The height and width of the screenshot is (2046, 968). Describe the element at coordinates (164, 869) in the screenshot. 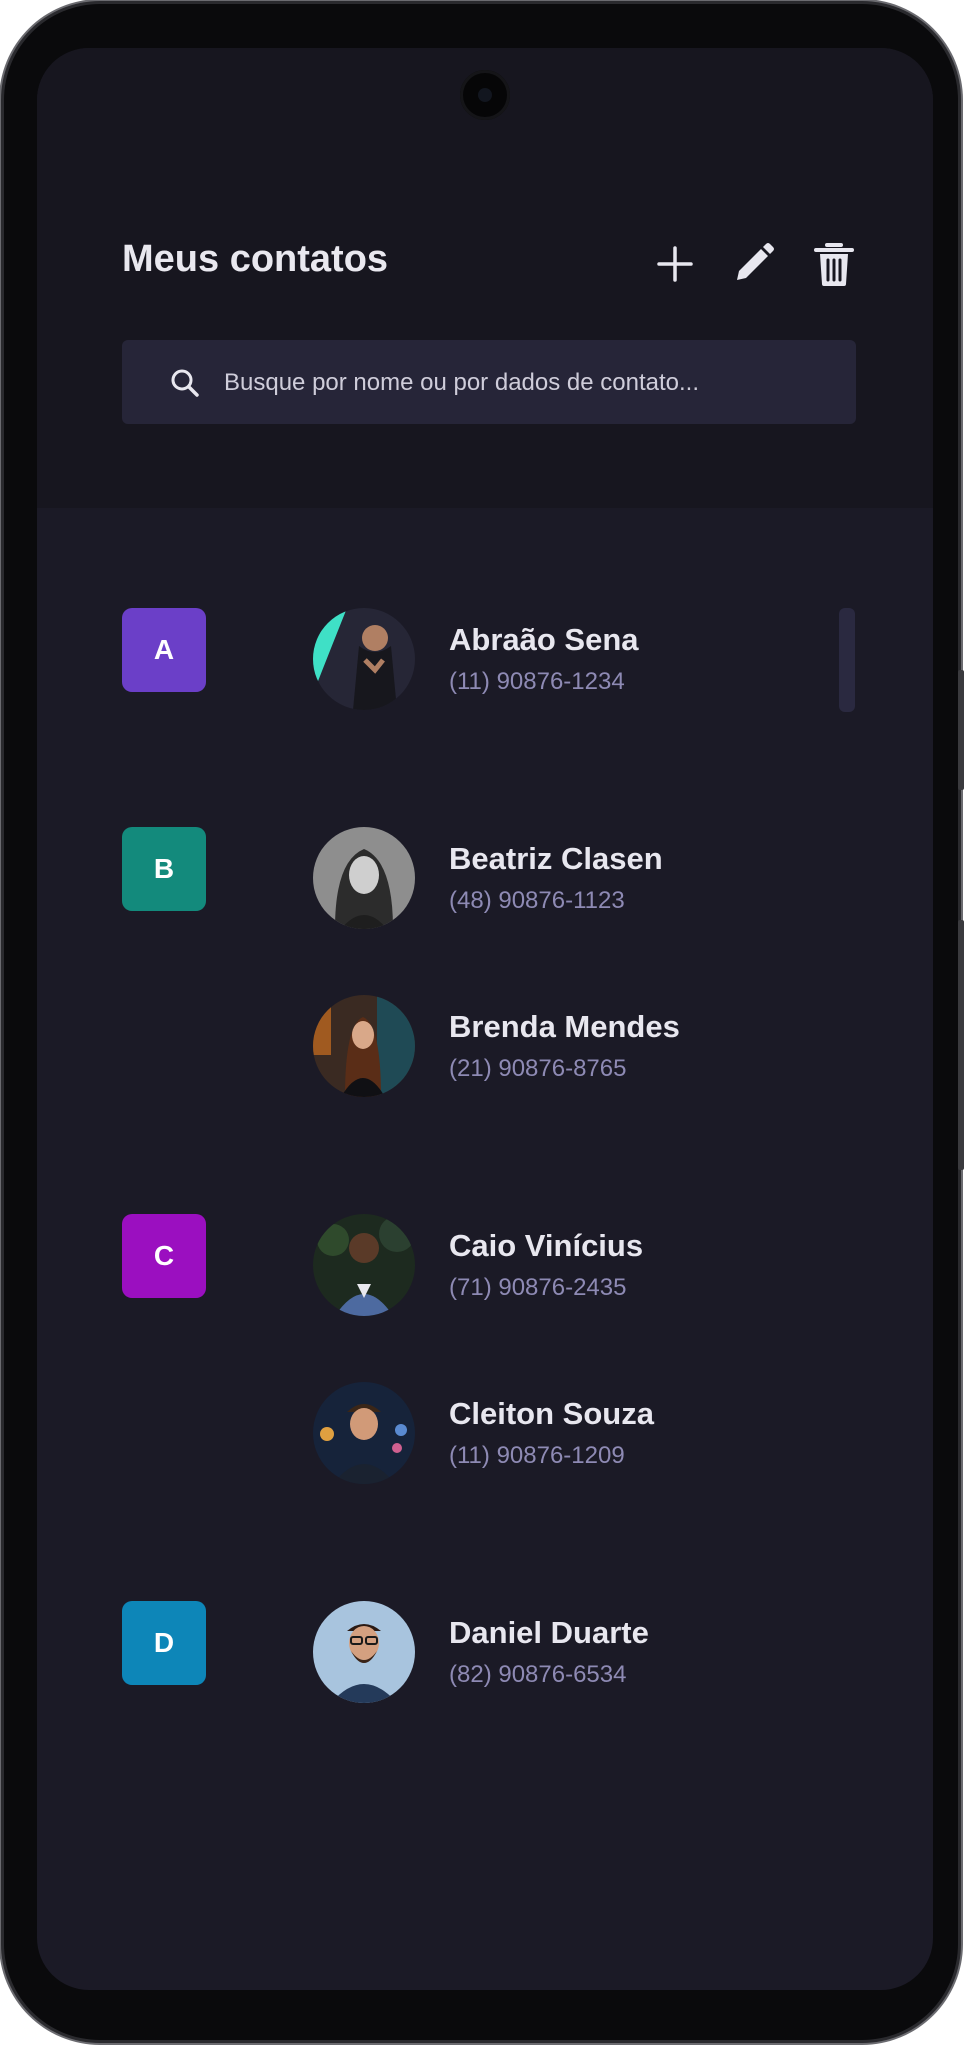

I see `group-badge-b: B` at that location.